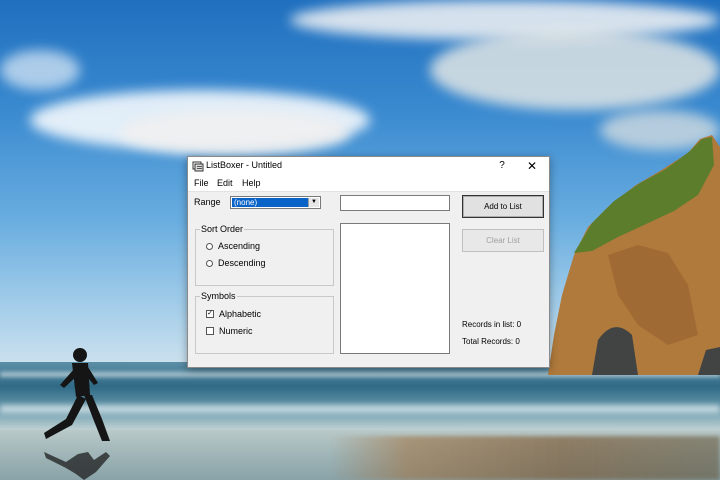 This screenshot has width=720, height=480. Describe the element at coordinates (491, 341) in the screenshot. I see `total-records: Total Records: 0` at that location.